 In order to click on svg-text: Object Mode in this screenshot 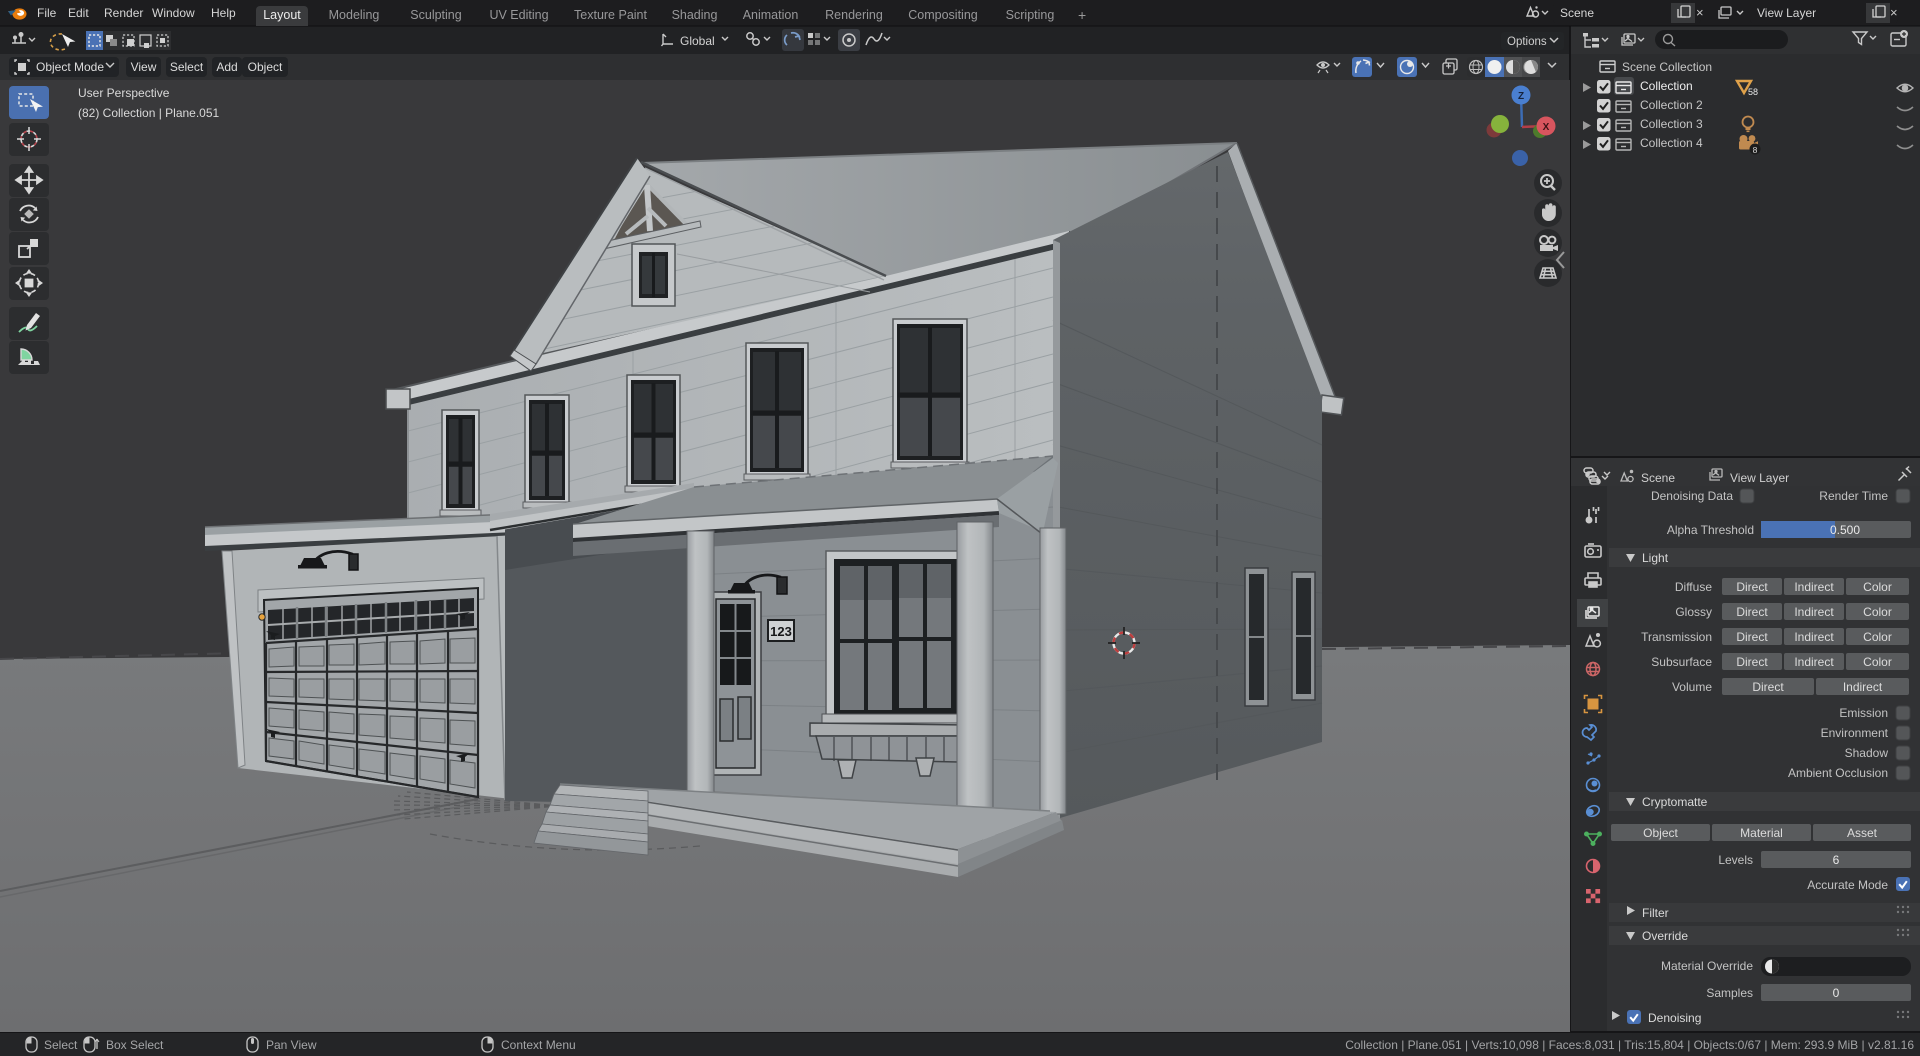, I will do `click(70, 67)`.